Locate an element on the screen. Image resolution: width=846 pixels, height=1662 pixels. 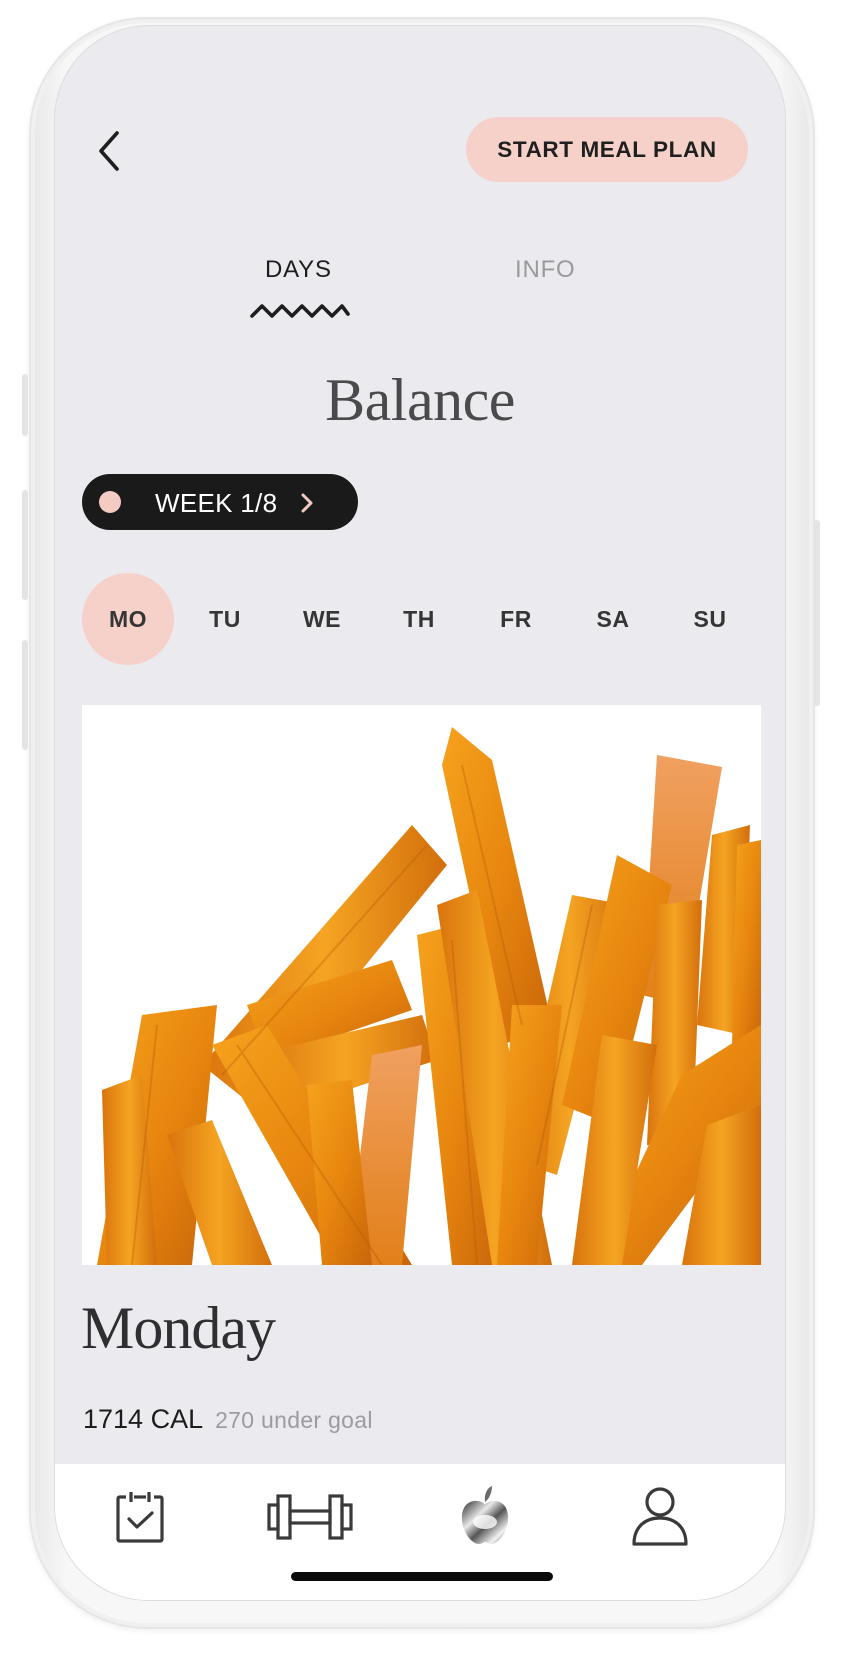
apple-icon is located at coordinates (485, 1515).